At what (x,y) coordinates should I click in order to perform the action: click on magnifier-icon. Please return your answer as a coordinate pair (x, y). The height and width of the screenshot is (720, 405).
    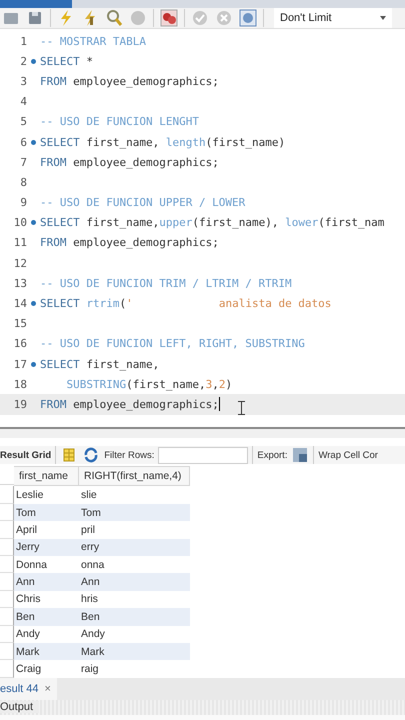
    Looking at the image, I should click on (114, 18).